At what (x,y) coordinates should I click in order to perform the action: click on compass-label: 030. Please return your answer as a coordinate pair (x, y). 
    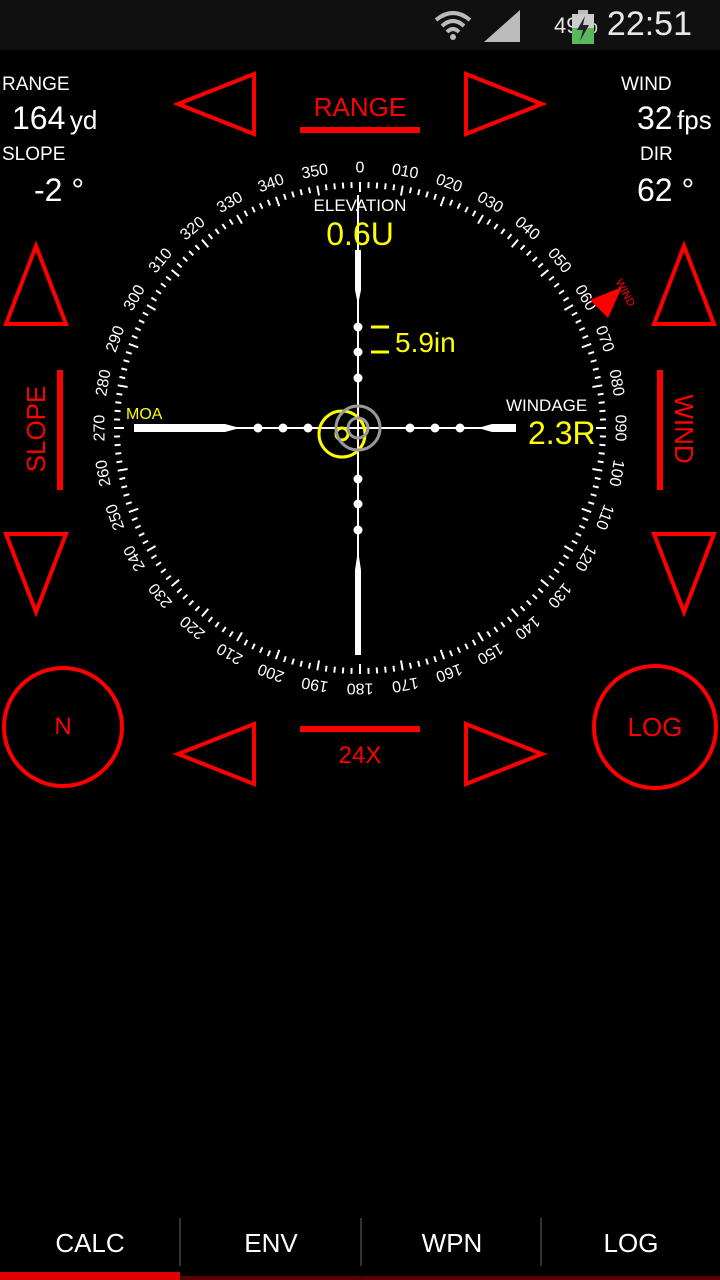
    Looking at the image, I should click on (490, 203).